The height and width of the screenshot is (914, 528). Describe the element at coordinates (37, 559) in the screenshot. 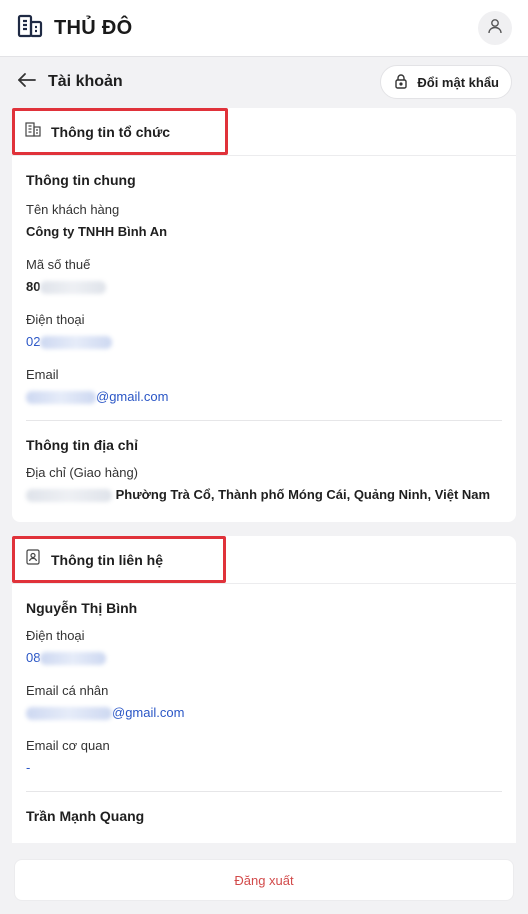

I see `contact-card-icon` at that location.